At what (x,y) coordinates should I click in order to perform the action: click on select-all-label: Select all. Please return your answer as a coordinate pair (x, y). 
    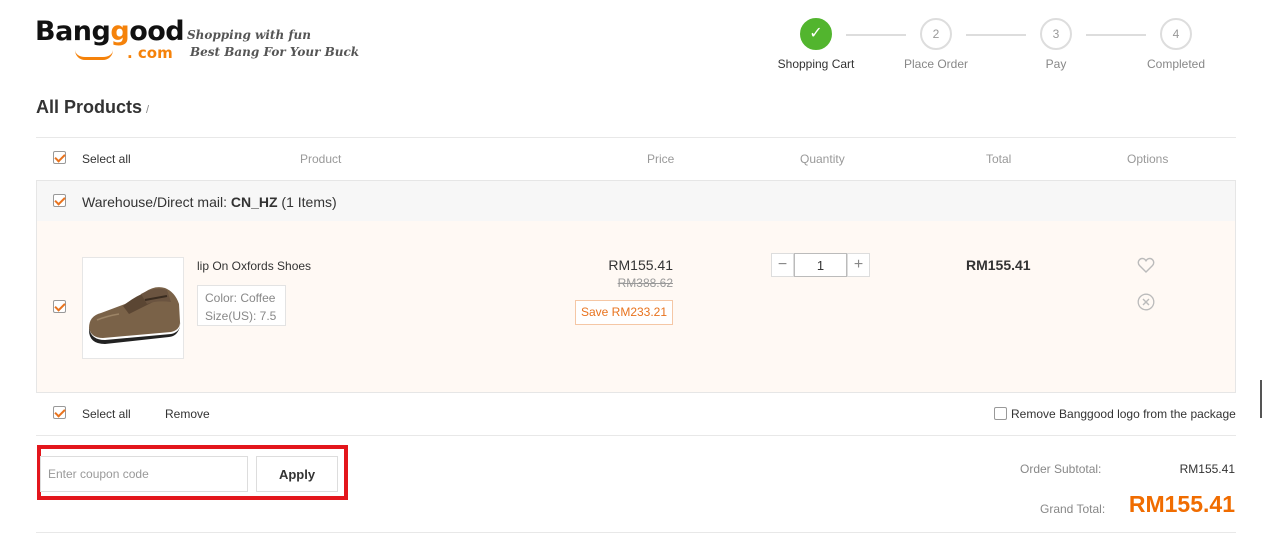
    Looking at the image, I should click on (106, 159).